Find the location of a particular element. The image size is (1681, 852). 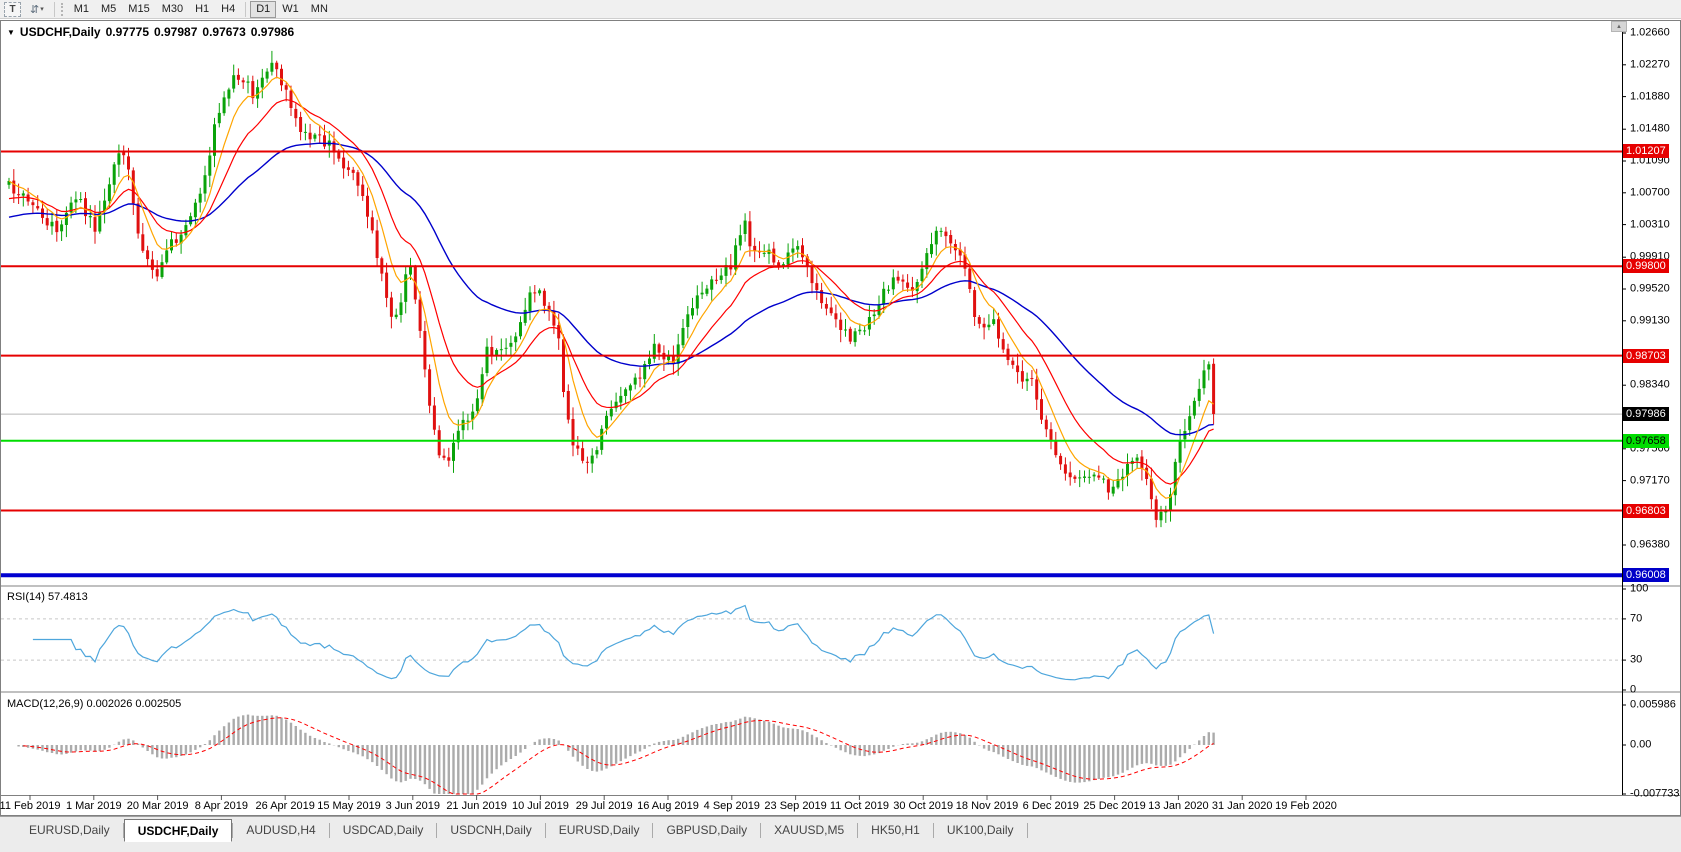

timeframe-button-h1: H1 is located at coordinates (202, 9).